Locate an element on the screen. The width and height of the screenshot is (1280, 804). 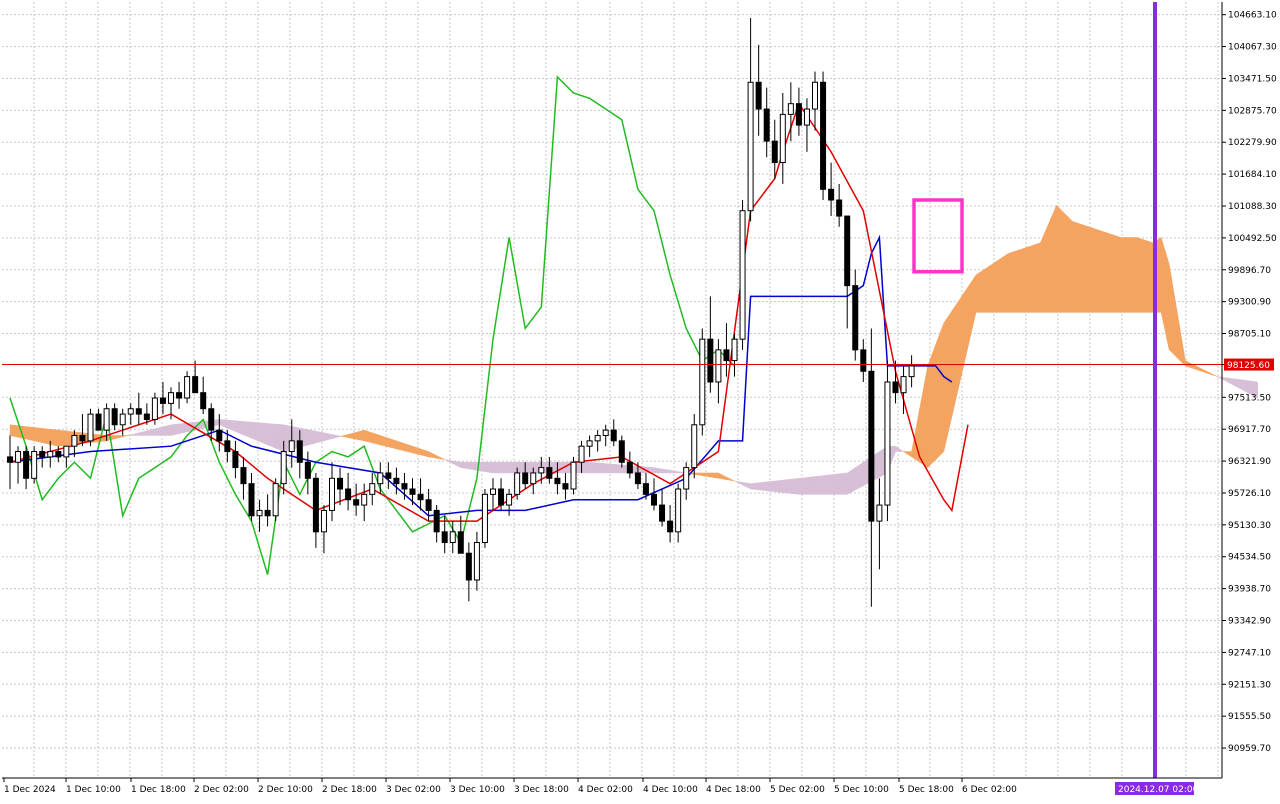
x-tick-label: 6 Dec 02:00 is located at coordinates (989, 790).